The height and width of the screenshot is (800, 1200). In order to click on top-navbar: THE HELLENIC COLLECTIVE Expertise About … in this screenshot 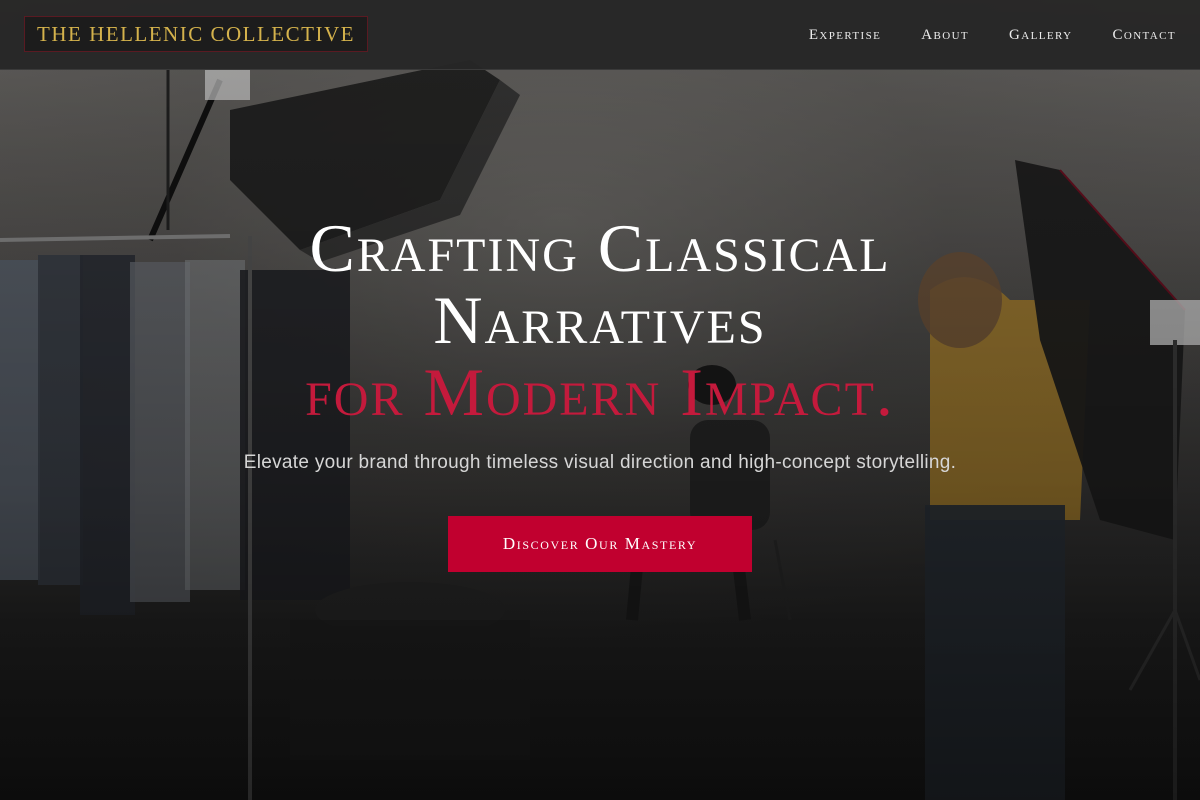, I will do `click(600, 35)`.